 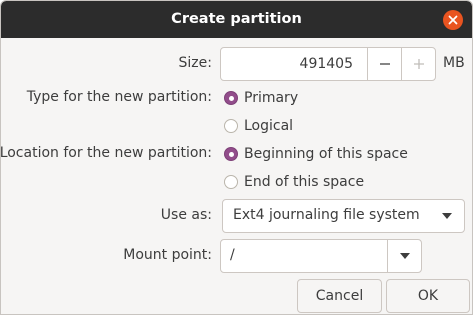 What do you see at coordinates (326, 64) in the screenshot?
I see `size-value: 491405` at bounding box center [326, 64].